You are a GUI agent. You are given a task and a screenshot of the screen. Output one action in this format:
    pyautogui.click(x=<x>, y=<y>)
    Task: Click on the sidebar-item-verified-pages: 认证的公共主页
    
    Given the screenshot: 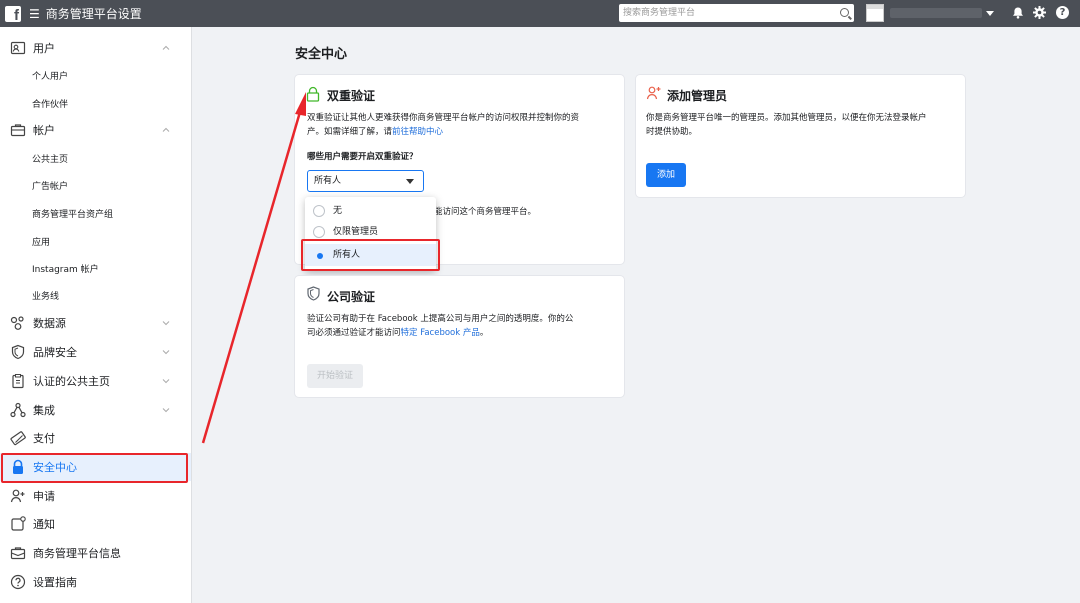 What is the action you would take?
    pyautogui.click(x=95, y=381)
    